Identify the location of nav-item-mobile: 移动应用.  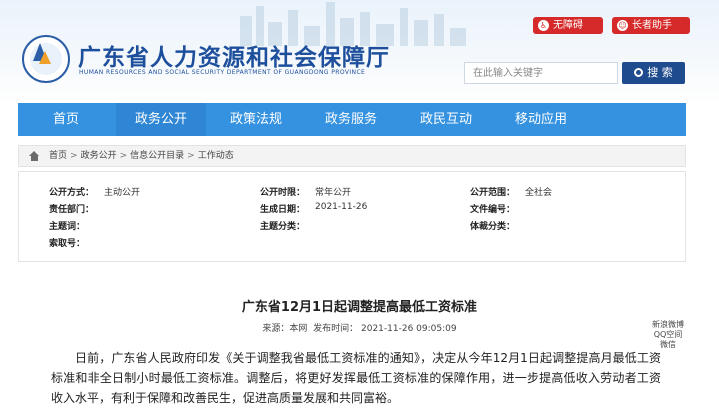
(541, 119).